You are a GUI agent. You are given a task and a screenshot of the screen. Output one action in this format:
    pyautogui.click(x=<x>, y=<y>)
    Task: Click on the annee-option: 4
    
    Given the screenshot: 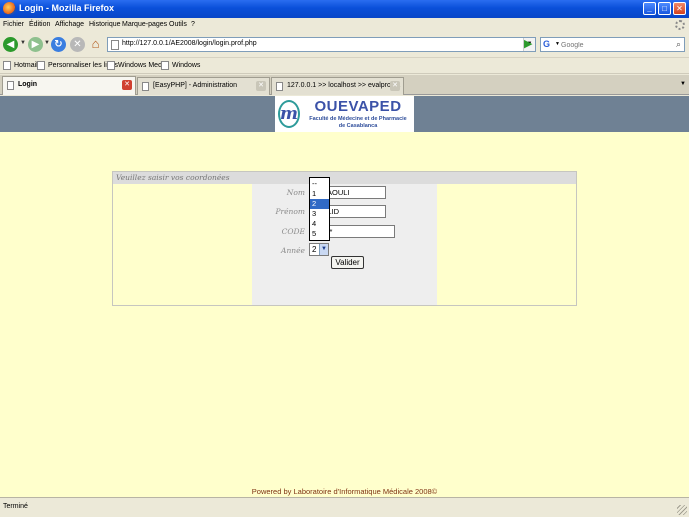 What is the action you would take?
    pyautogui.click(x=319, y=224)
    